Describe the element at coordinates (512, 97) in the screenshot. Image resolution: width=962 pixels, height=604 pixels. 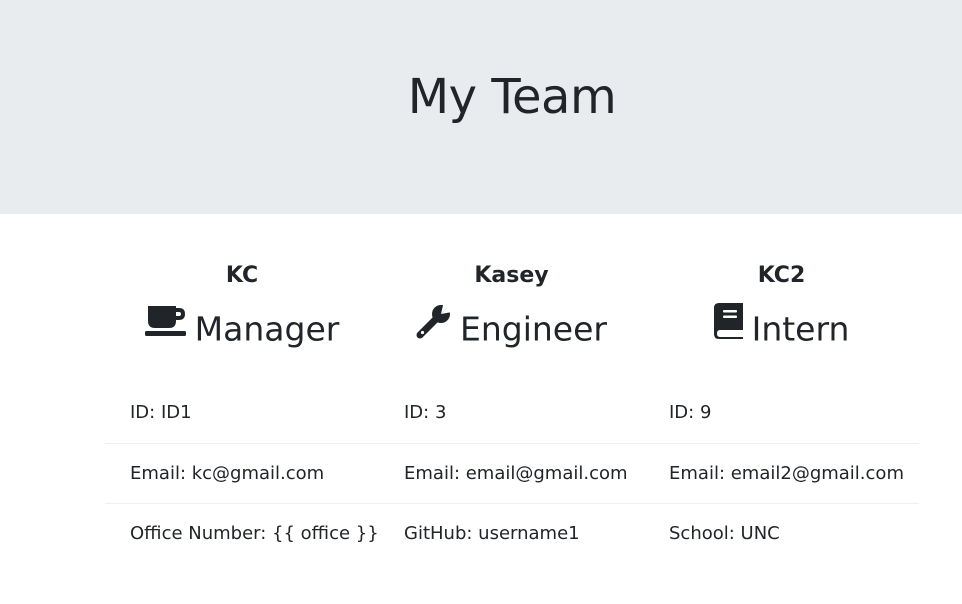
I see `page-title: My Team` at that location.